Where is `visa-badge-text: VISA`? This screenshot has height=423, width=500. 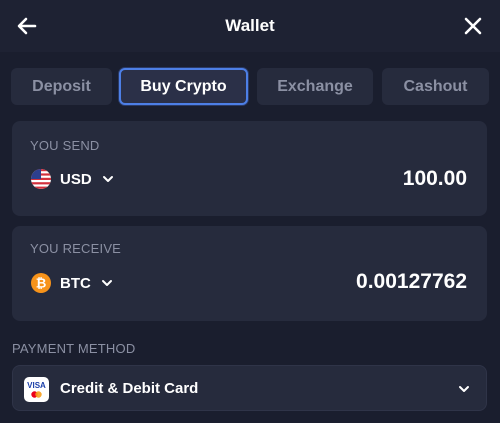 visa-badge-text: VISA is located at coordinates (36, 385).